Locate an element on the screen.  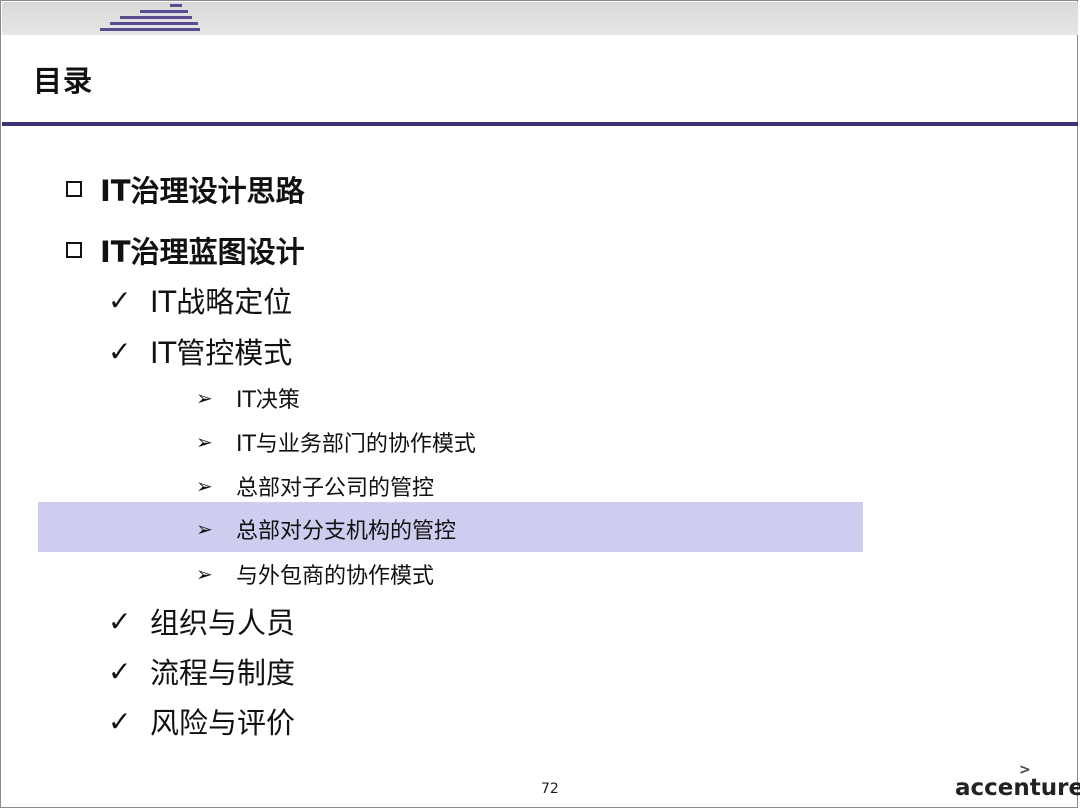
toc-item-label: IT与业务部门的协作模式 is located at coordinates (356, 444).